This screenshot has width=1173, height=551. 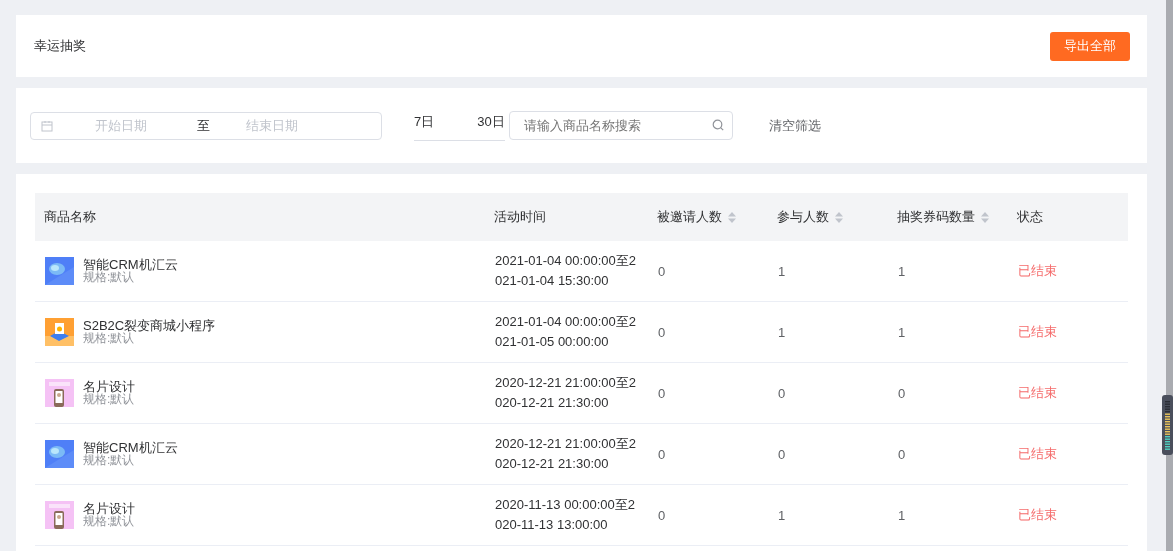 I want to click on level-meter-icon, so click(x=1167, y=425).